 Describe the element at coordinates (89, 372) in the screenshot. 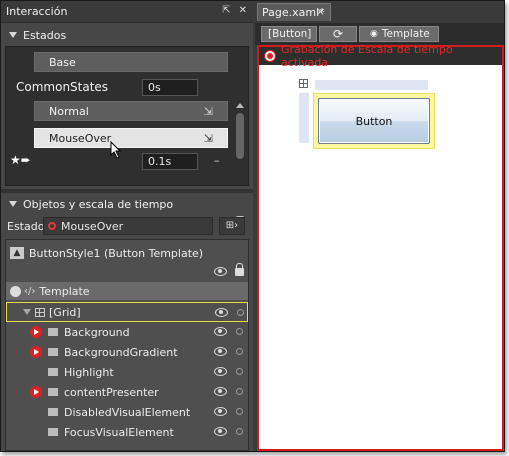

I see `tree-item-label: Highlight` at that location.